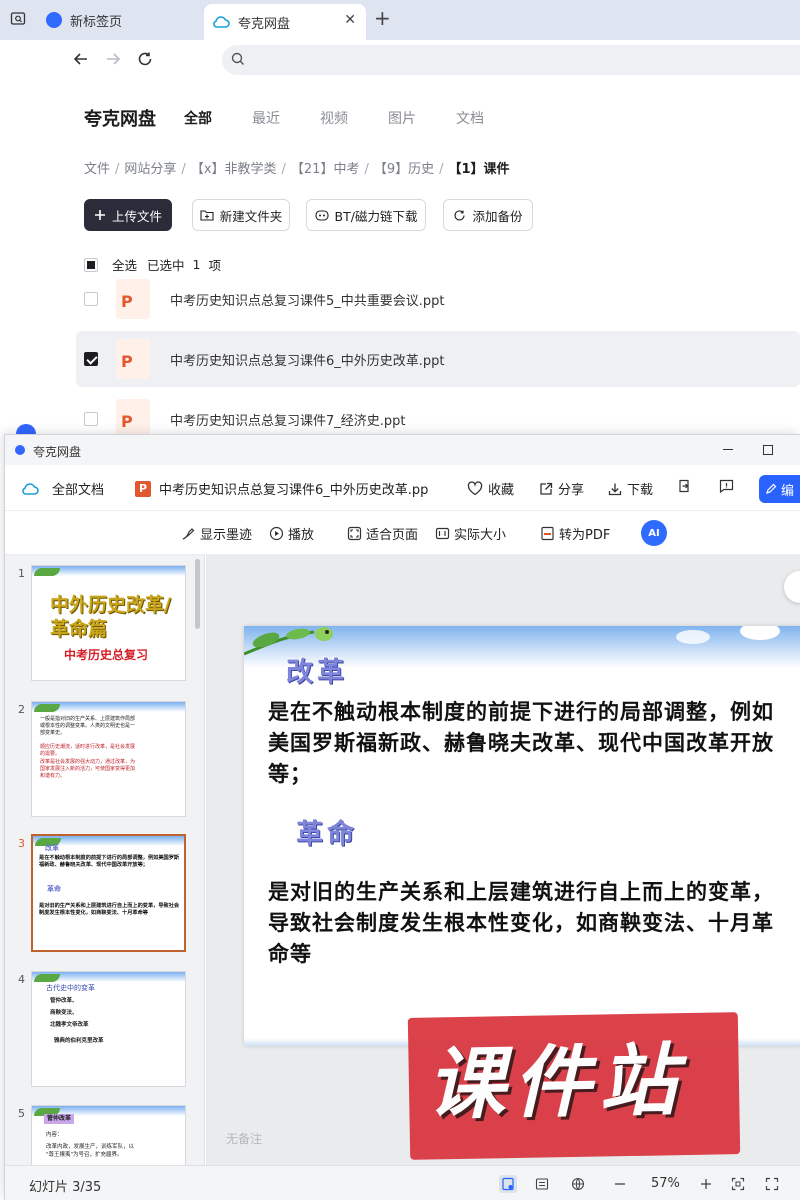 The image size is (800, 1200). I want to click on speaker-notes: 无备注, so click(244, 1138).